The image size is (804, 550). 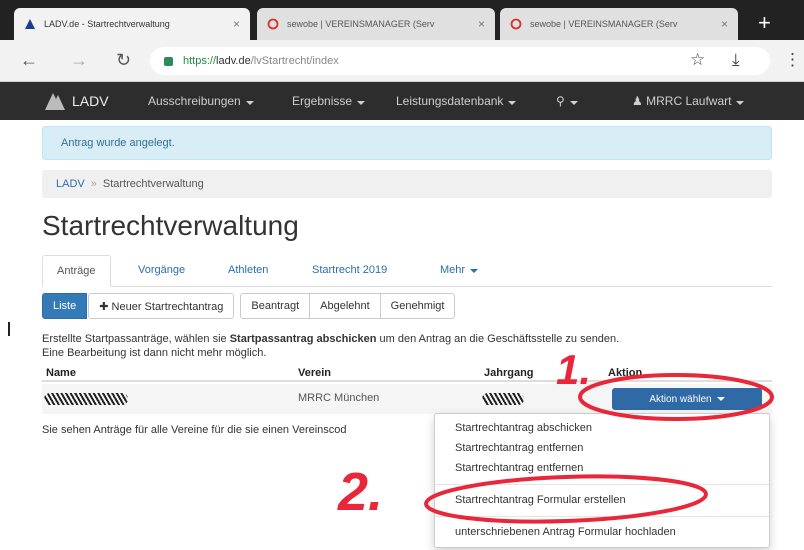 What do you see at coordinates (29, 60) in the screenshot?
I see `back-arrow-icon: ←` at bounding box center [29, 60].